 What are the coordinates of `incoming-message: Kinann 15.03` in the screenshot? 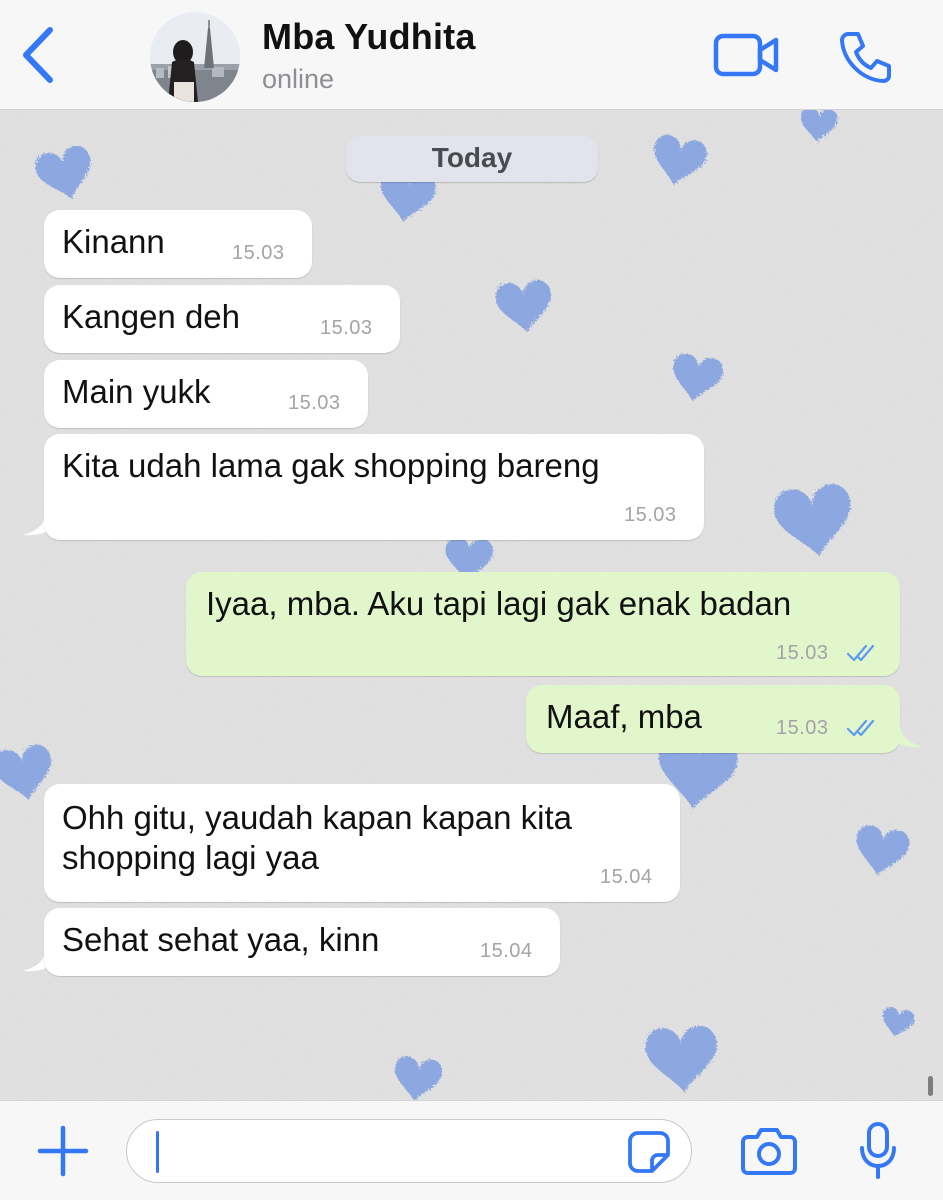 It's located at (178, 244).